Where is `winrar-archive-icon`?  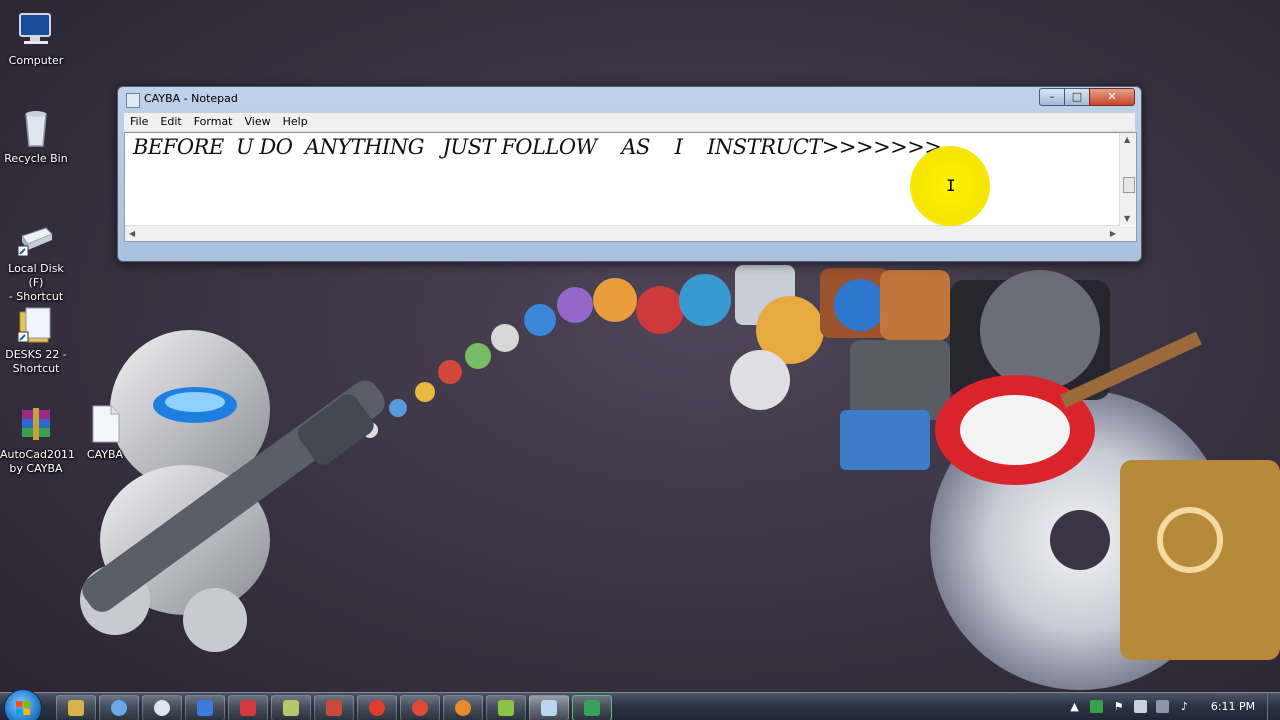
winrar-archive-icon is located at coordinates (36, 424).